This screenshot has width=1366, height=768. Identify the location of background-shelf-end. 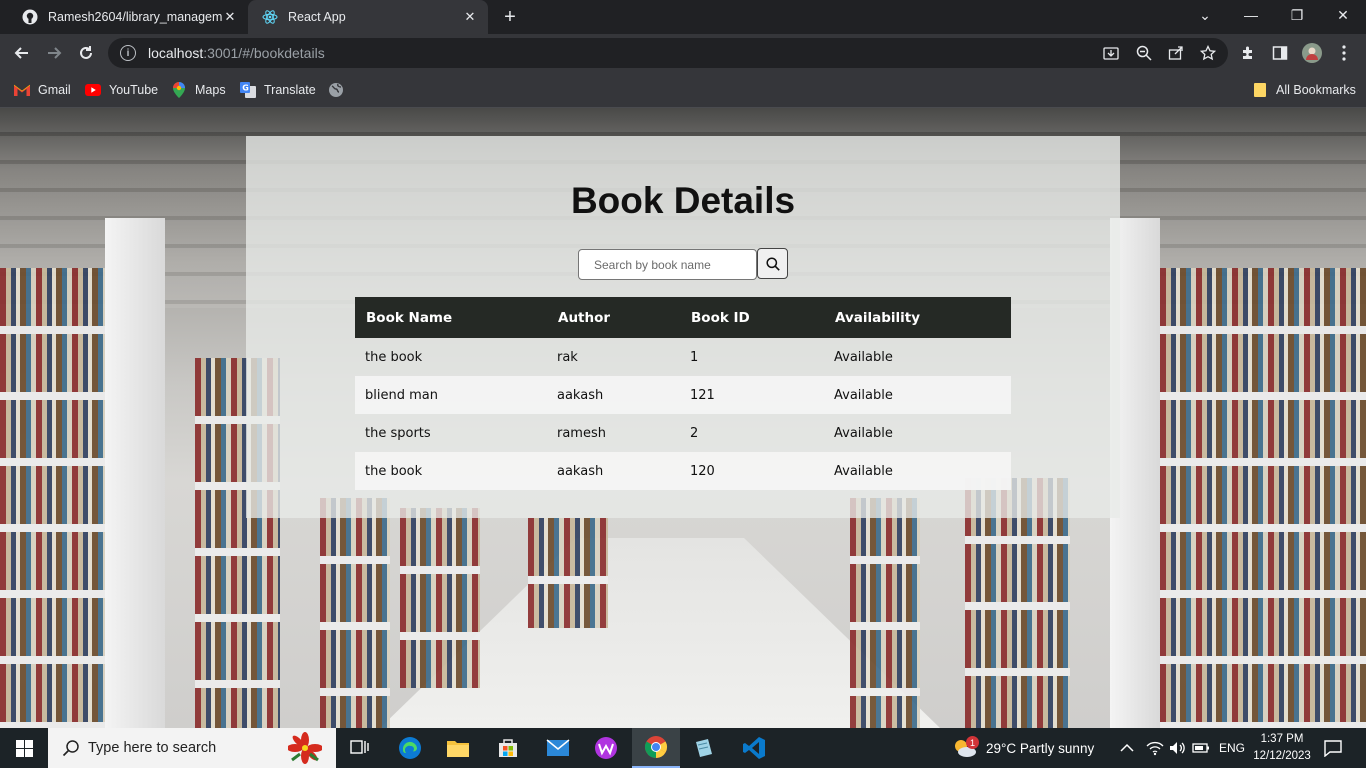
(135, 473).